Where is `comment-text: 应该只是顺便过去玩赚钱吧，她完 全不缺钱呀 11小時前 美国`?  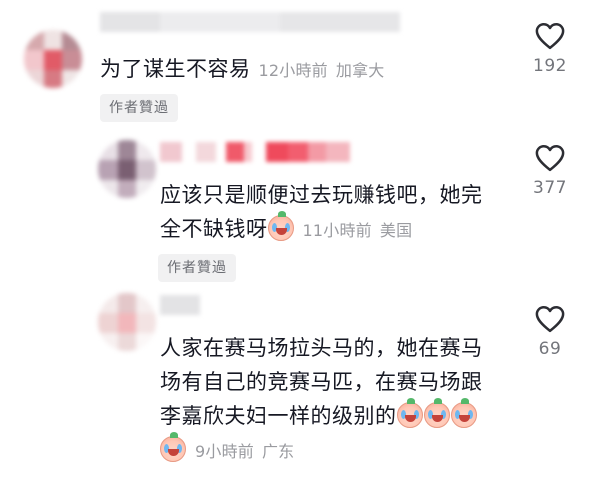
comment-text: 应该只是顺便过去玩赚钱吧，她完 全不缺钱呀 11小時前 美国 is located at coordinates (340, 213).